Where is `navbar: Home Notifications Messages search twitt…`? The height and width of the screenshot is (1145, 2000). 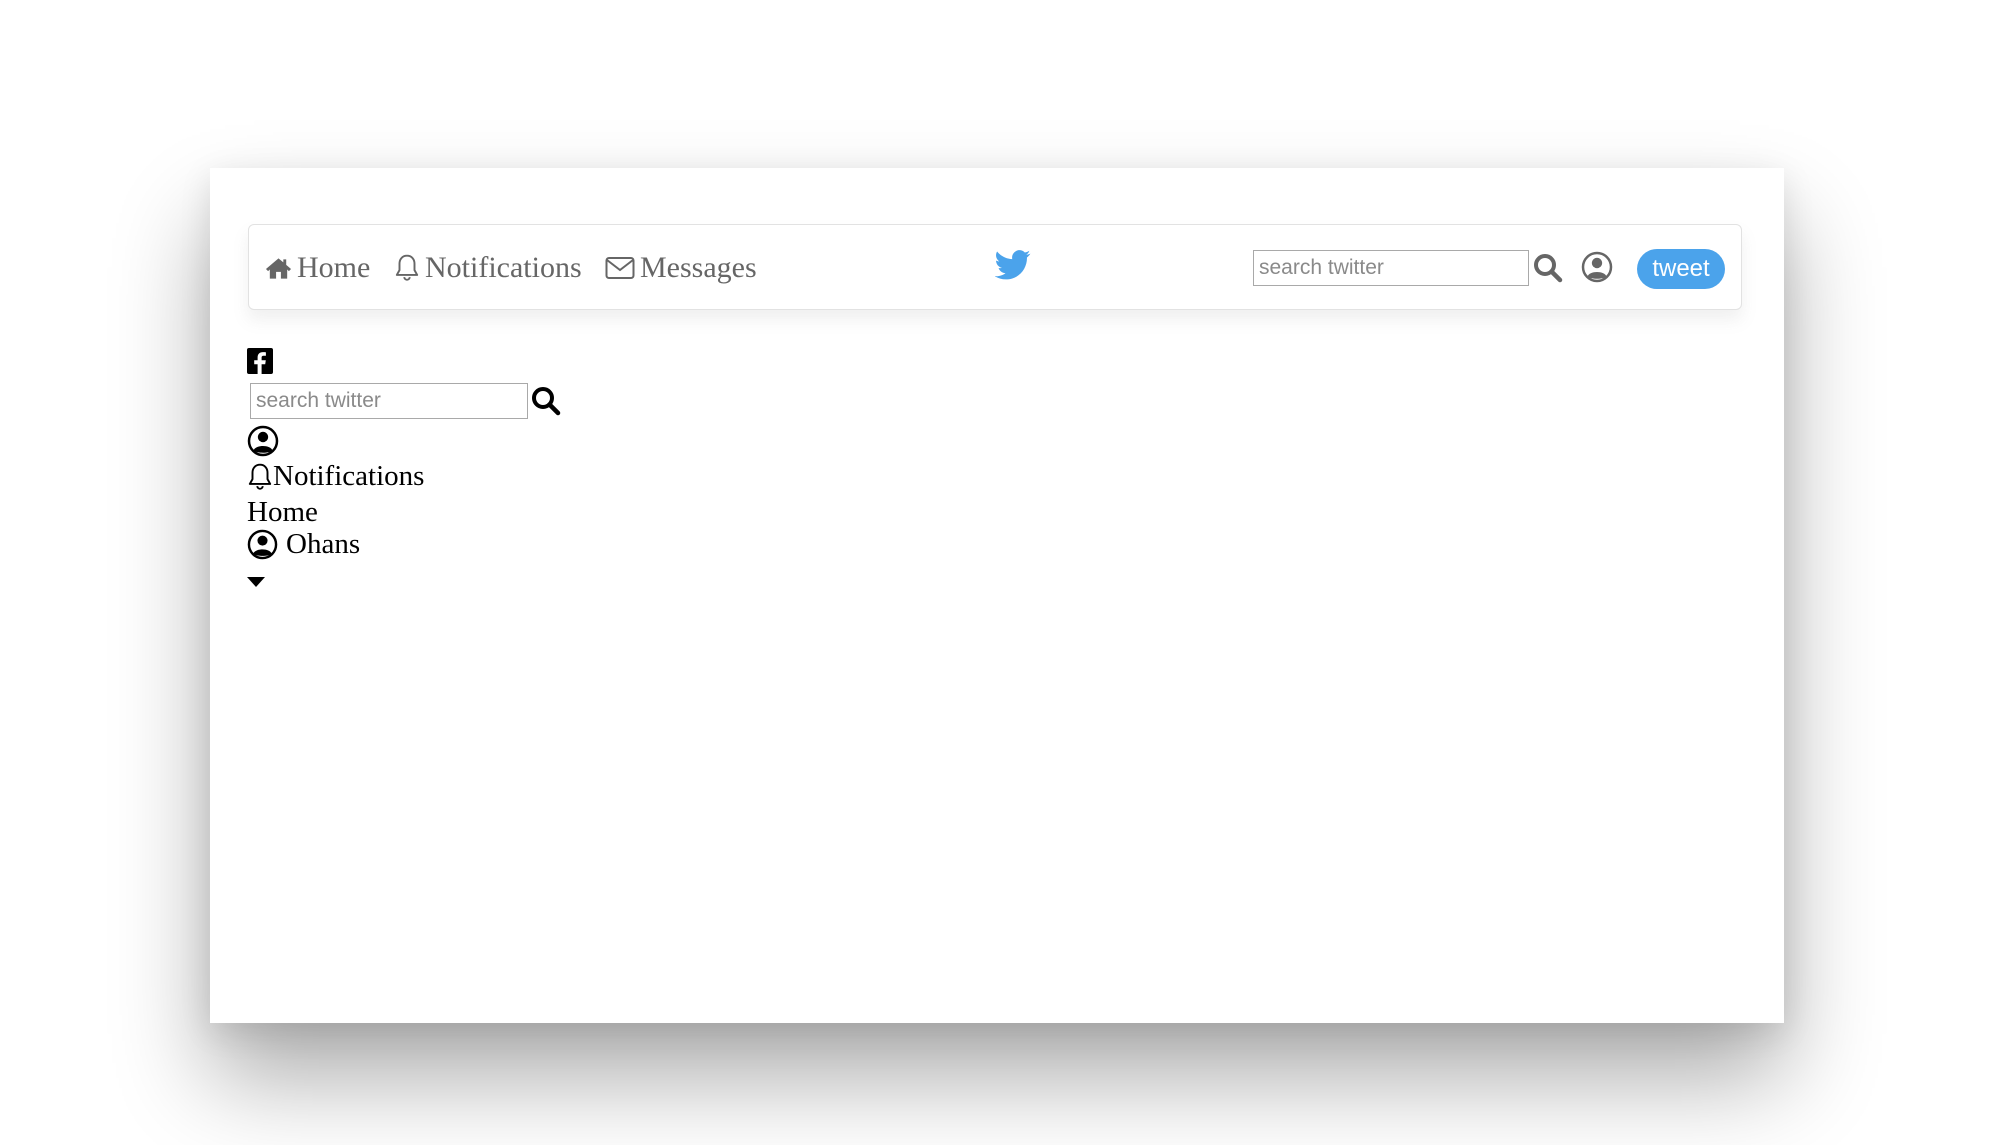
navbar: Home Notifications Messages search twitt… is located at coordinates (995, 267).